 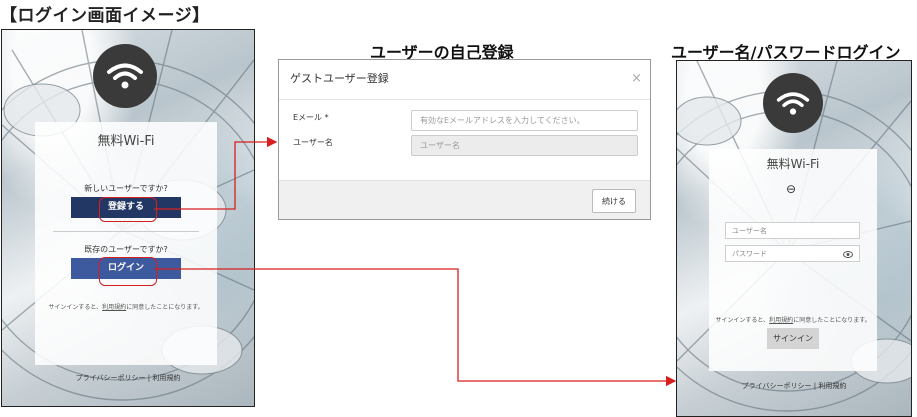 I want to click on continue-button: 続ける, so click(x=614, y=201).